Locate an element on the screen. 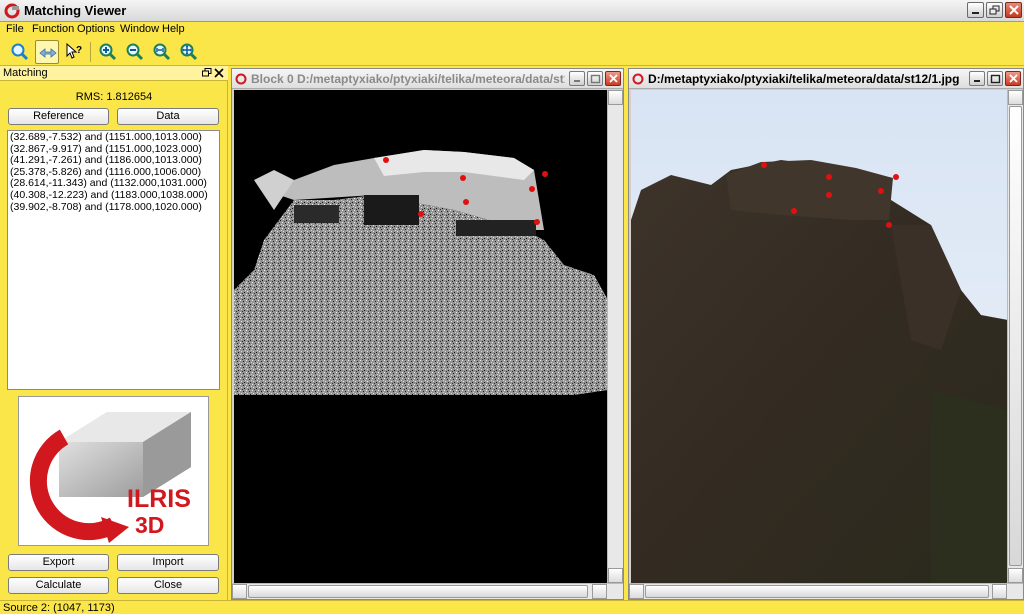 The image size is (1024, 614). zoom-out-button is located at coordinates (135, 52).